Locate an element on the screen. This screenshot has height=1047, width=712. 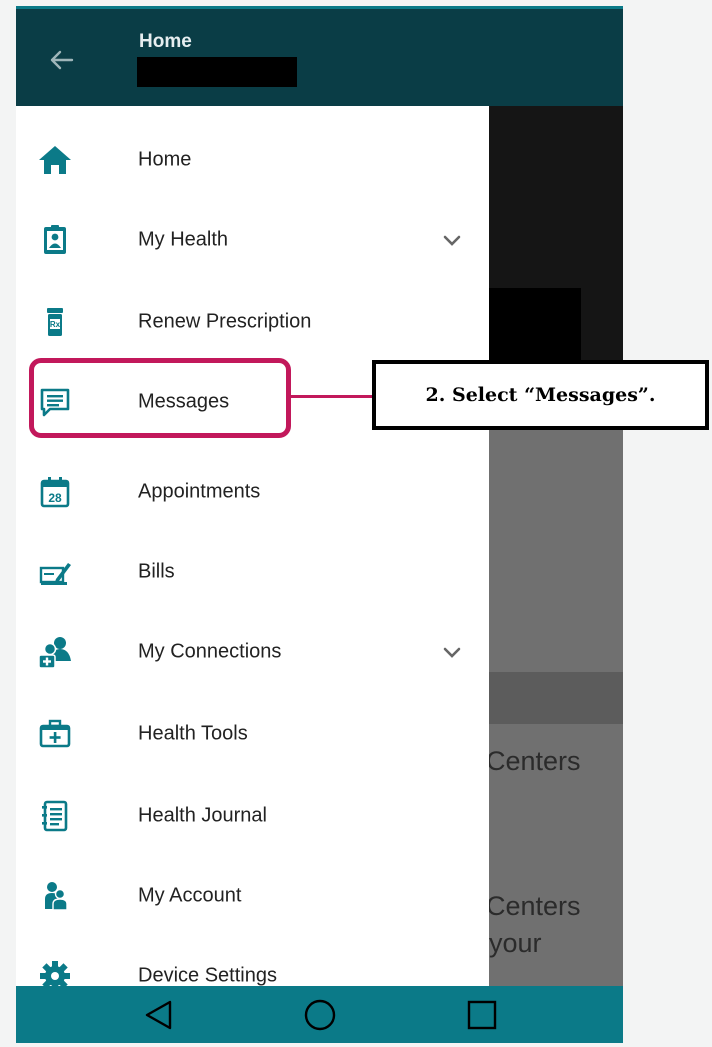
prescription-bottle-icon: Rx is located at coordinates (55, 322).